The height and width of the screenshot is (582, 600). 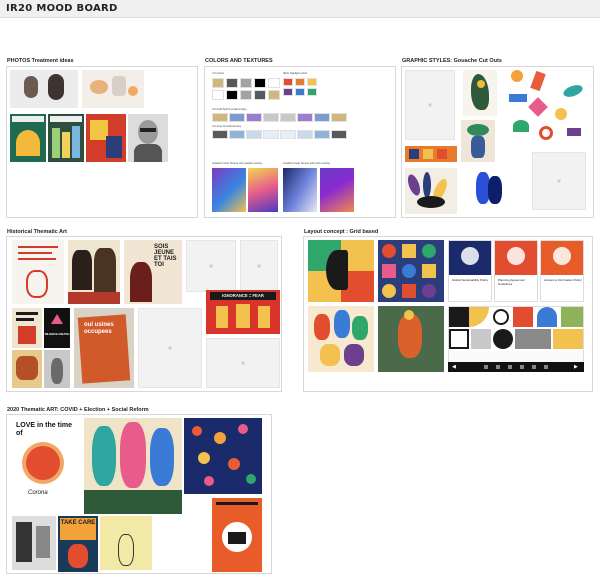 What do you see at coordinates (78, 529) in the screenshot?
I see `take-care-text: TAKE CARE` at bounding box center [78, 529].